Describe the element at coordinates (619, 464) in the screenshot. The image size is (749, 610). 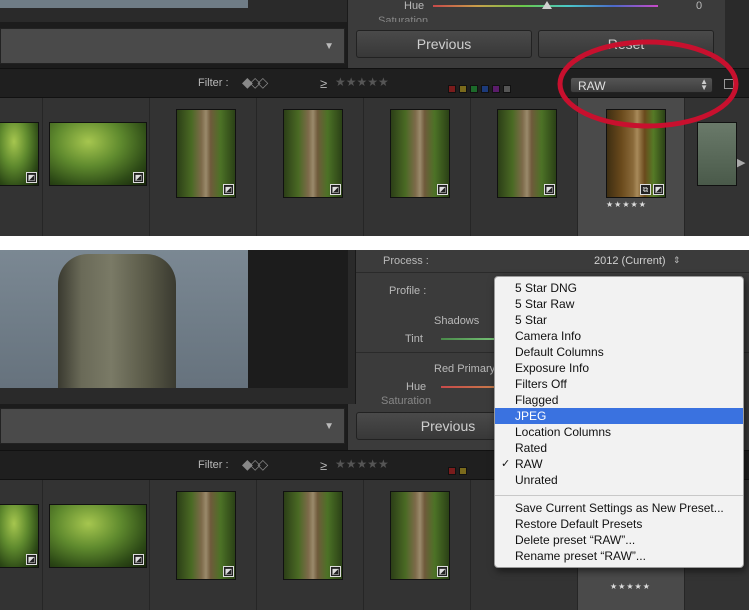
I see `preset-item: ✓ RAW` at that location.